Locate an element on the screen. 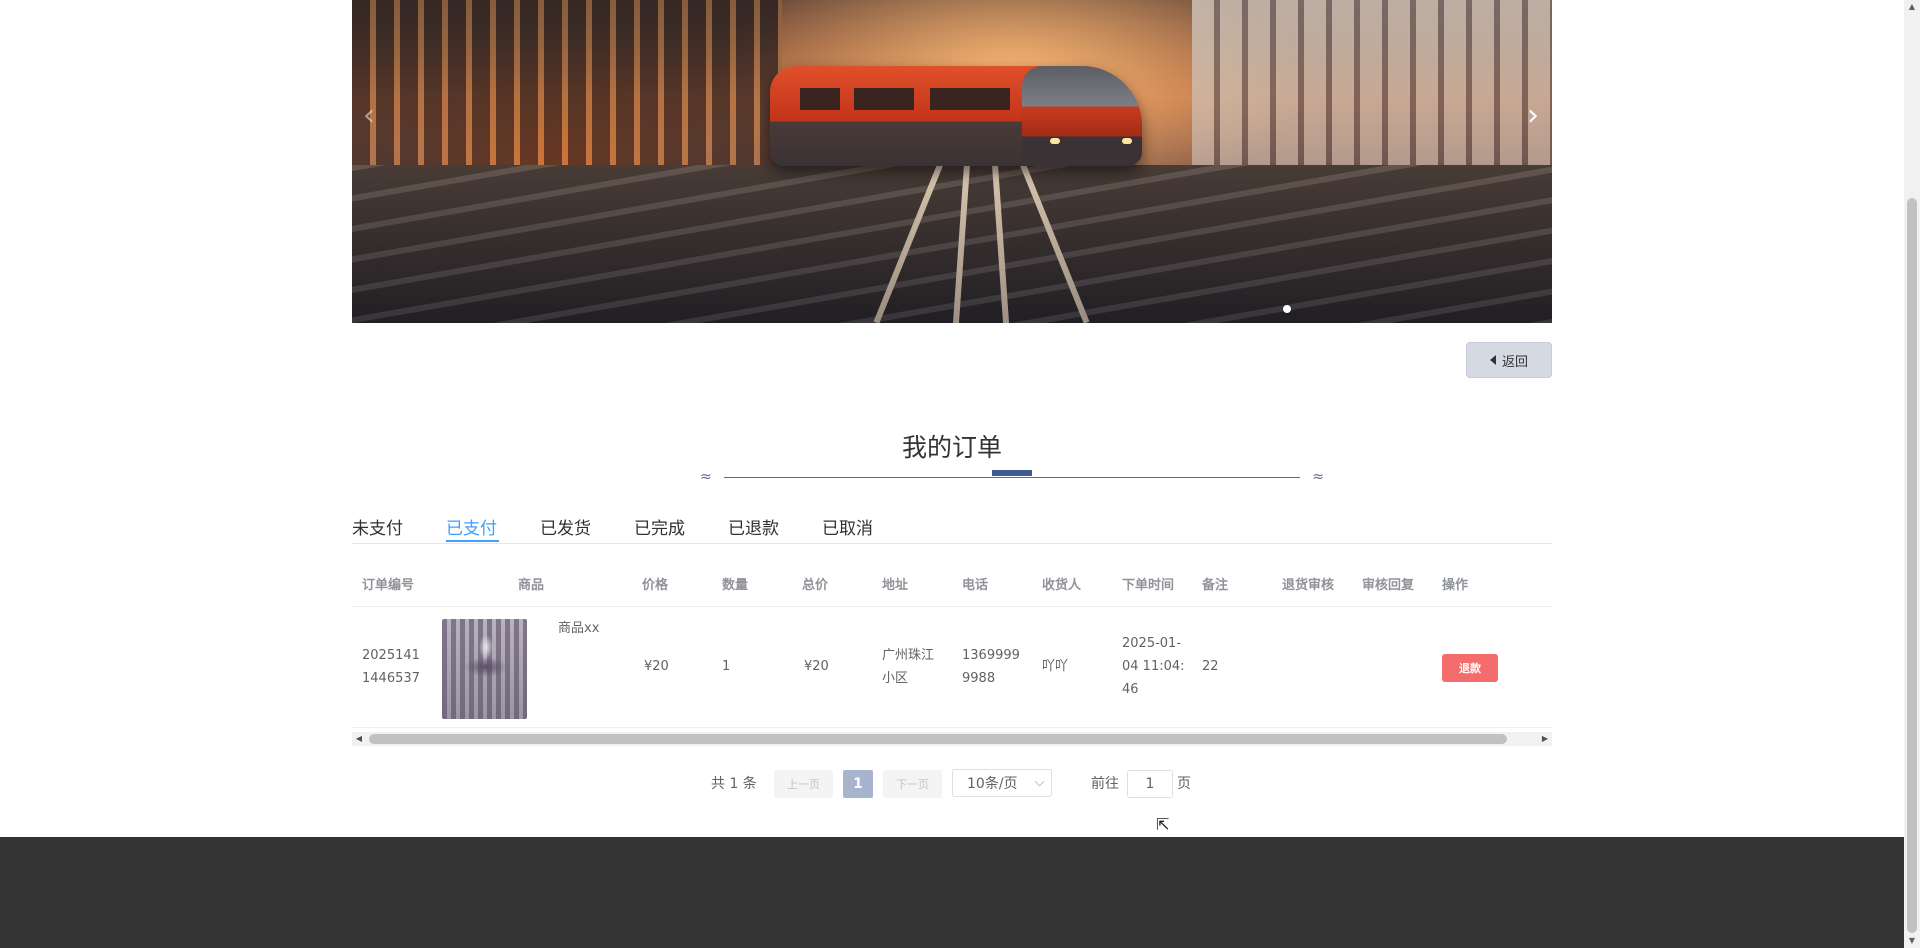 Image resolution: width=1920 pixels, height=948 pixels. goto-page-input: 1 is located at coordinates (1150, 784).